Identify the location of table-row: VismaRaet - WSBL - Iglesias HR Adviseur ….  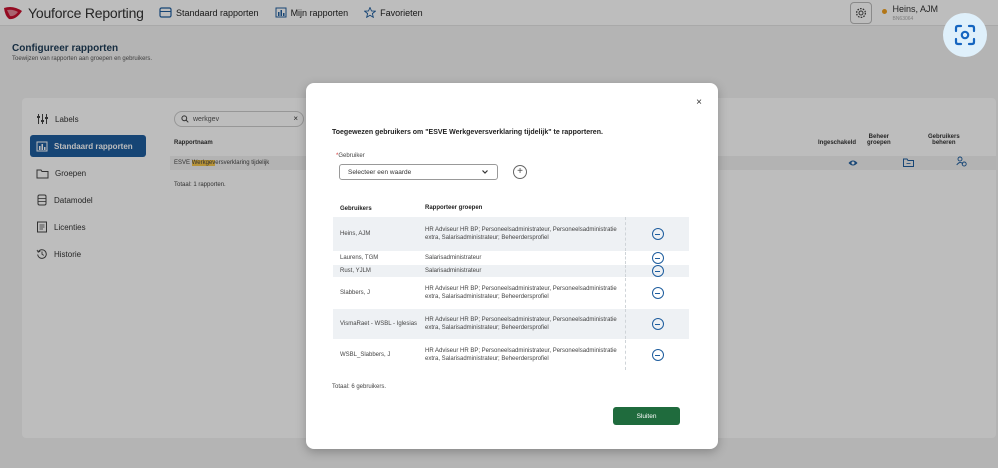
(511, 323).